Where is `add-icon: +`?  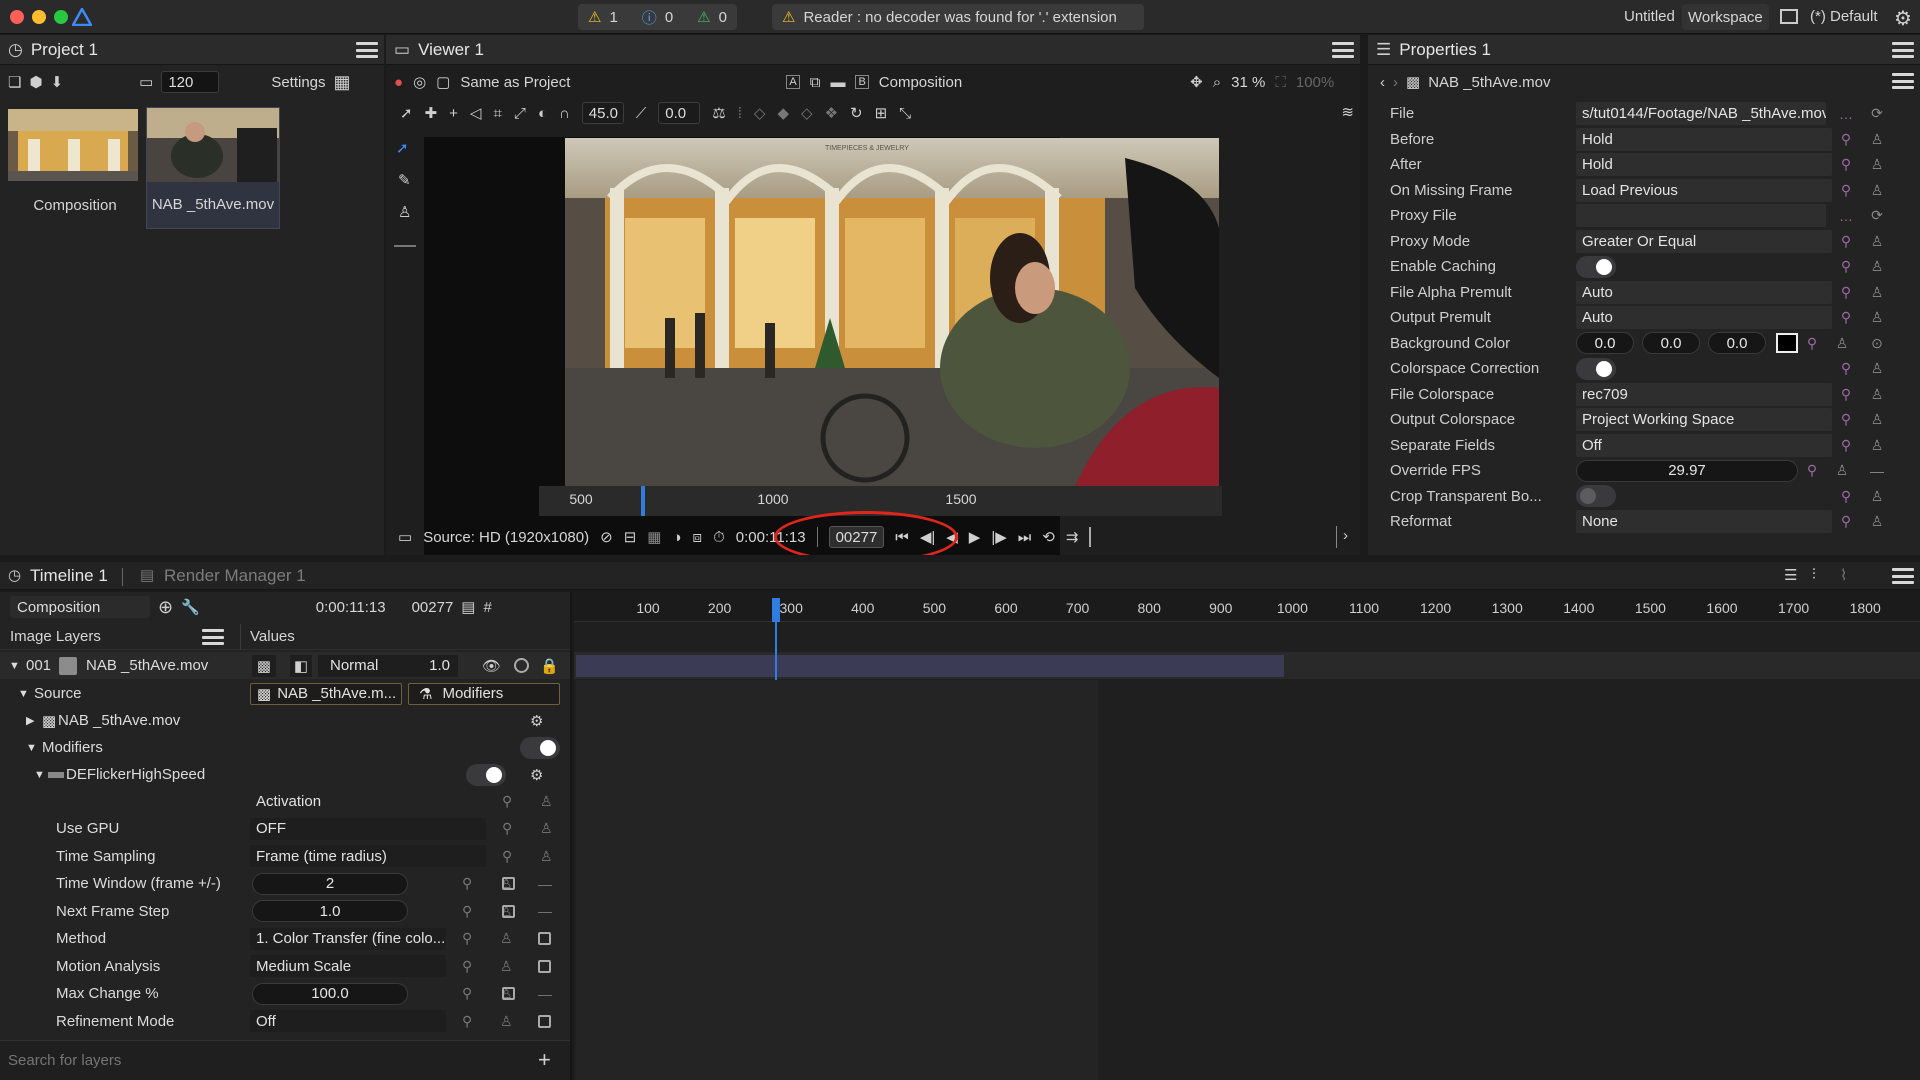 add-icon: + is located at coordinates (544, 1060).